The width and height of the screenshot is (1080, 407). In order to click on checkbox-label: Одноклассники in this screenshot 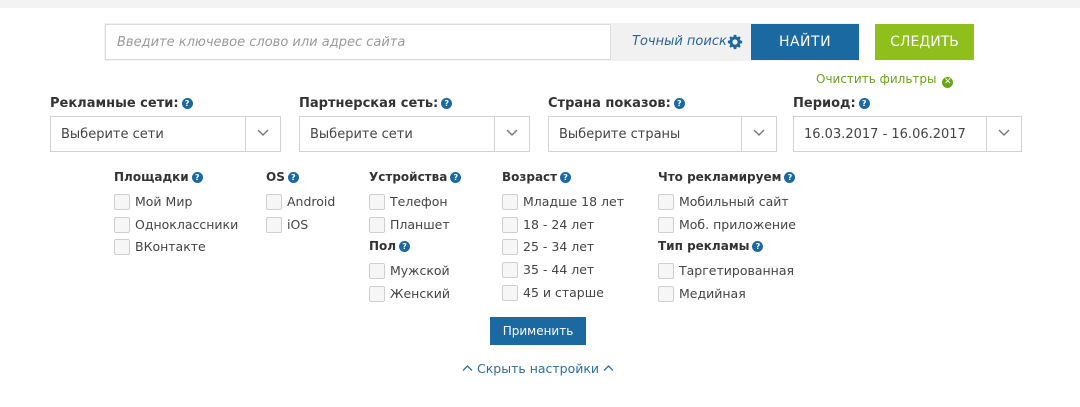, I will do `click(187, 224)`.